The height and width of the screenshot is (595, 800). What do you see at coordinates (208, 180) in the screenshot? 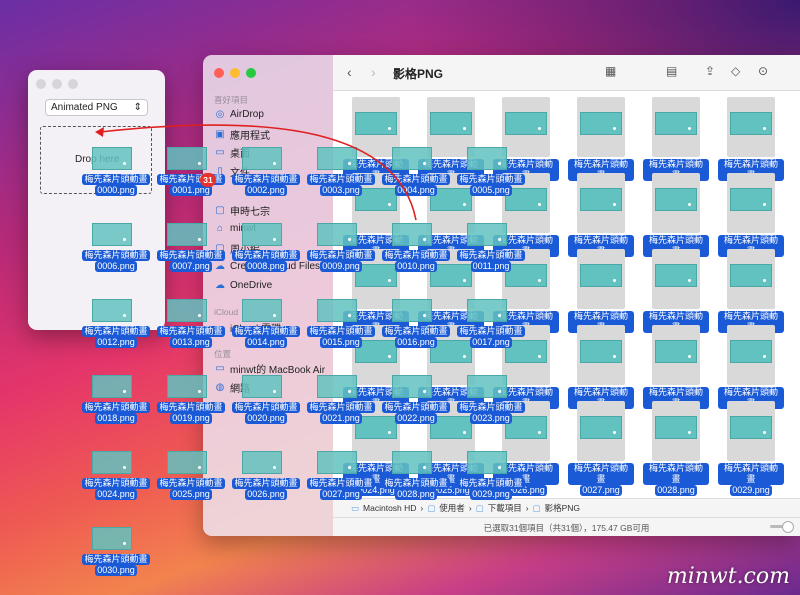
I see `drag-count-badge: 31` at bounding box center [208, 180].